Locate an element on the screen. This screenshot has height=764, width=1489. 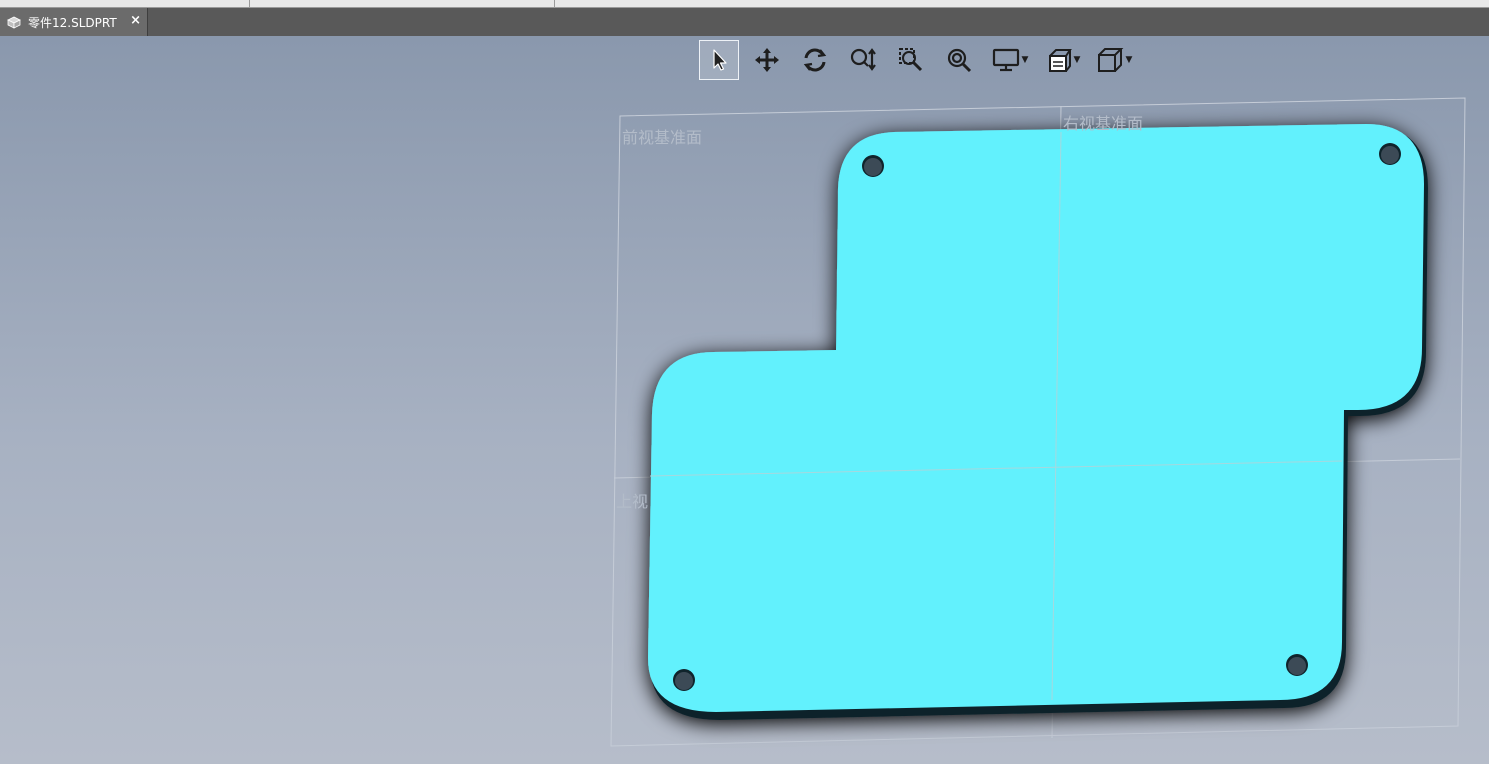
hide-show-items-button: ▼ is located at coordinates (1062, 60).